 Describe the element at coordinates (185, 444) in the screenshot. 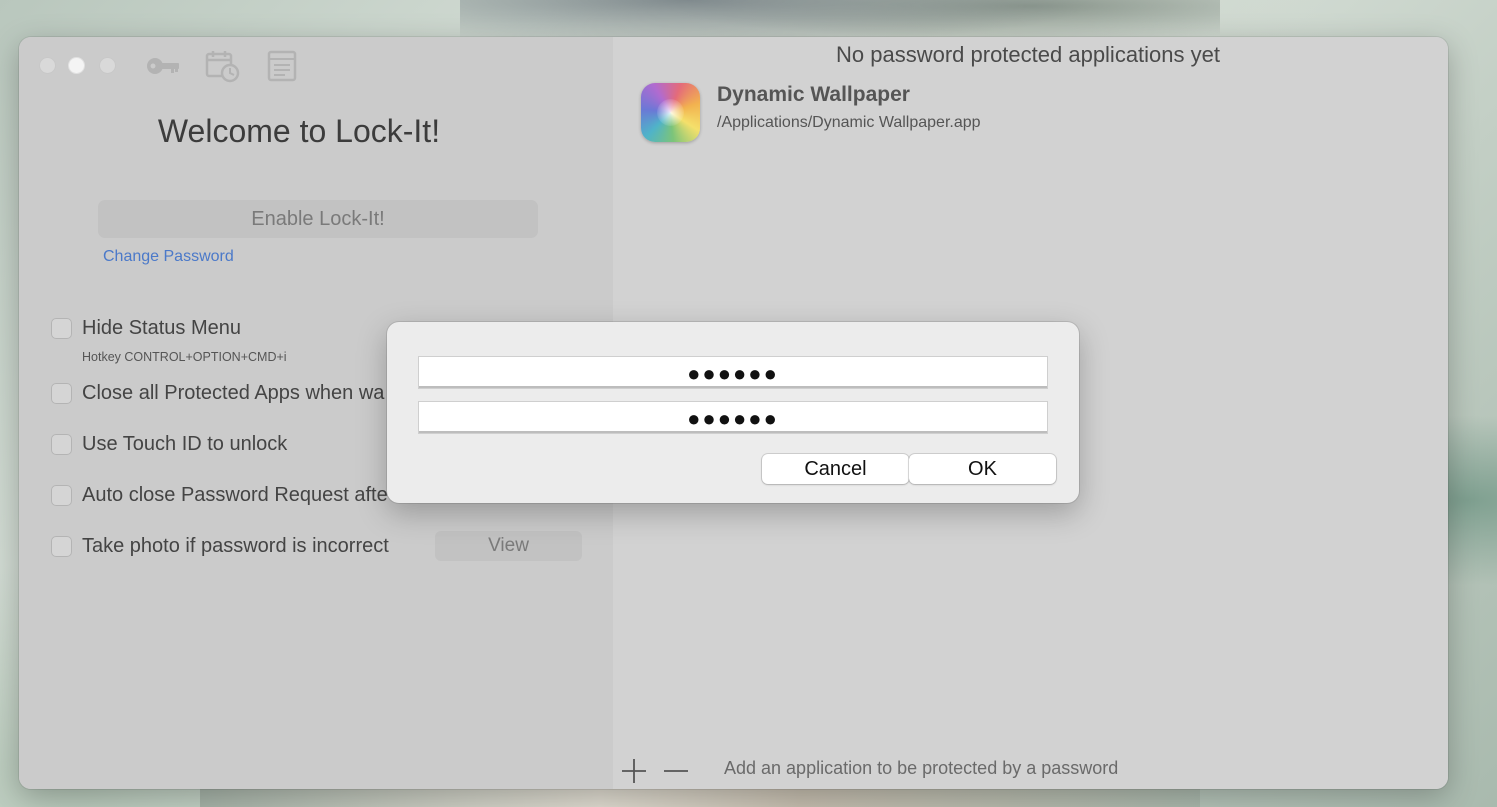

I see `option-label: Use Touch ID to unlock` at that location.